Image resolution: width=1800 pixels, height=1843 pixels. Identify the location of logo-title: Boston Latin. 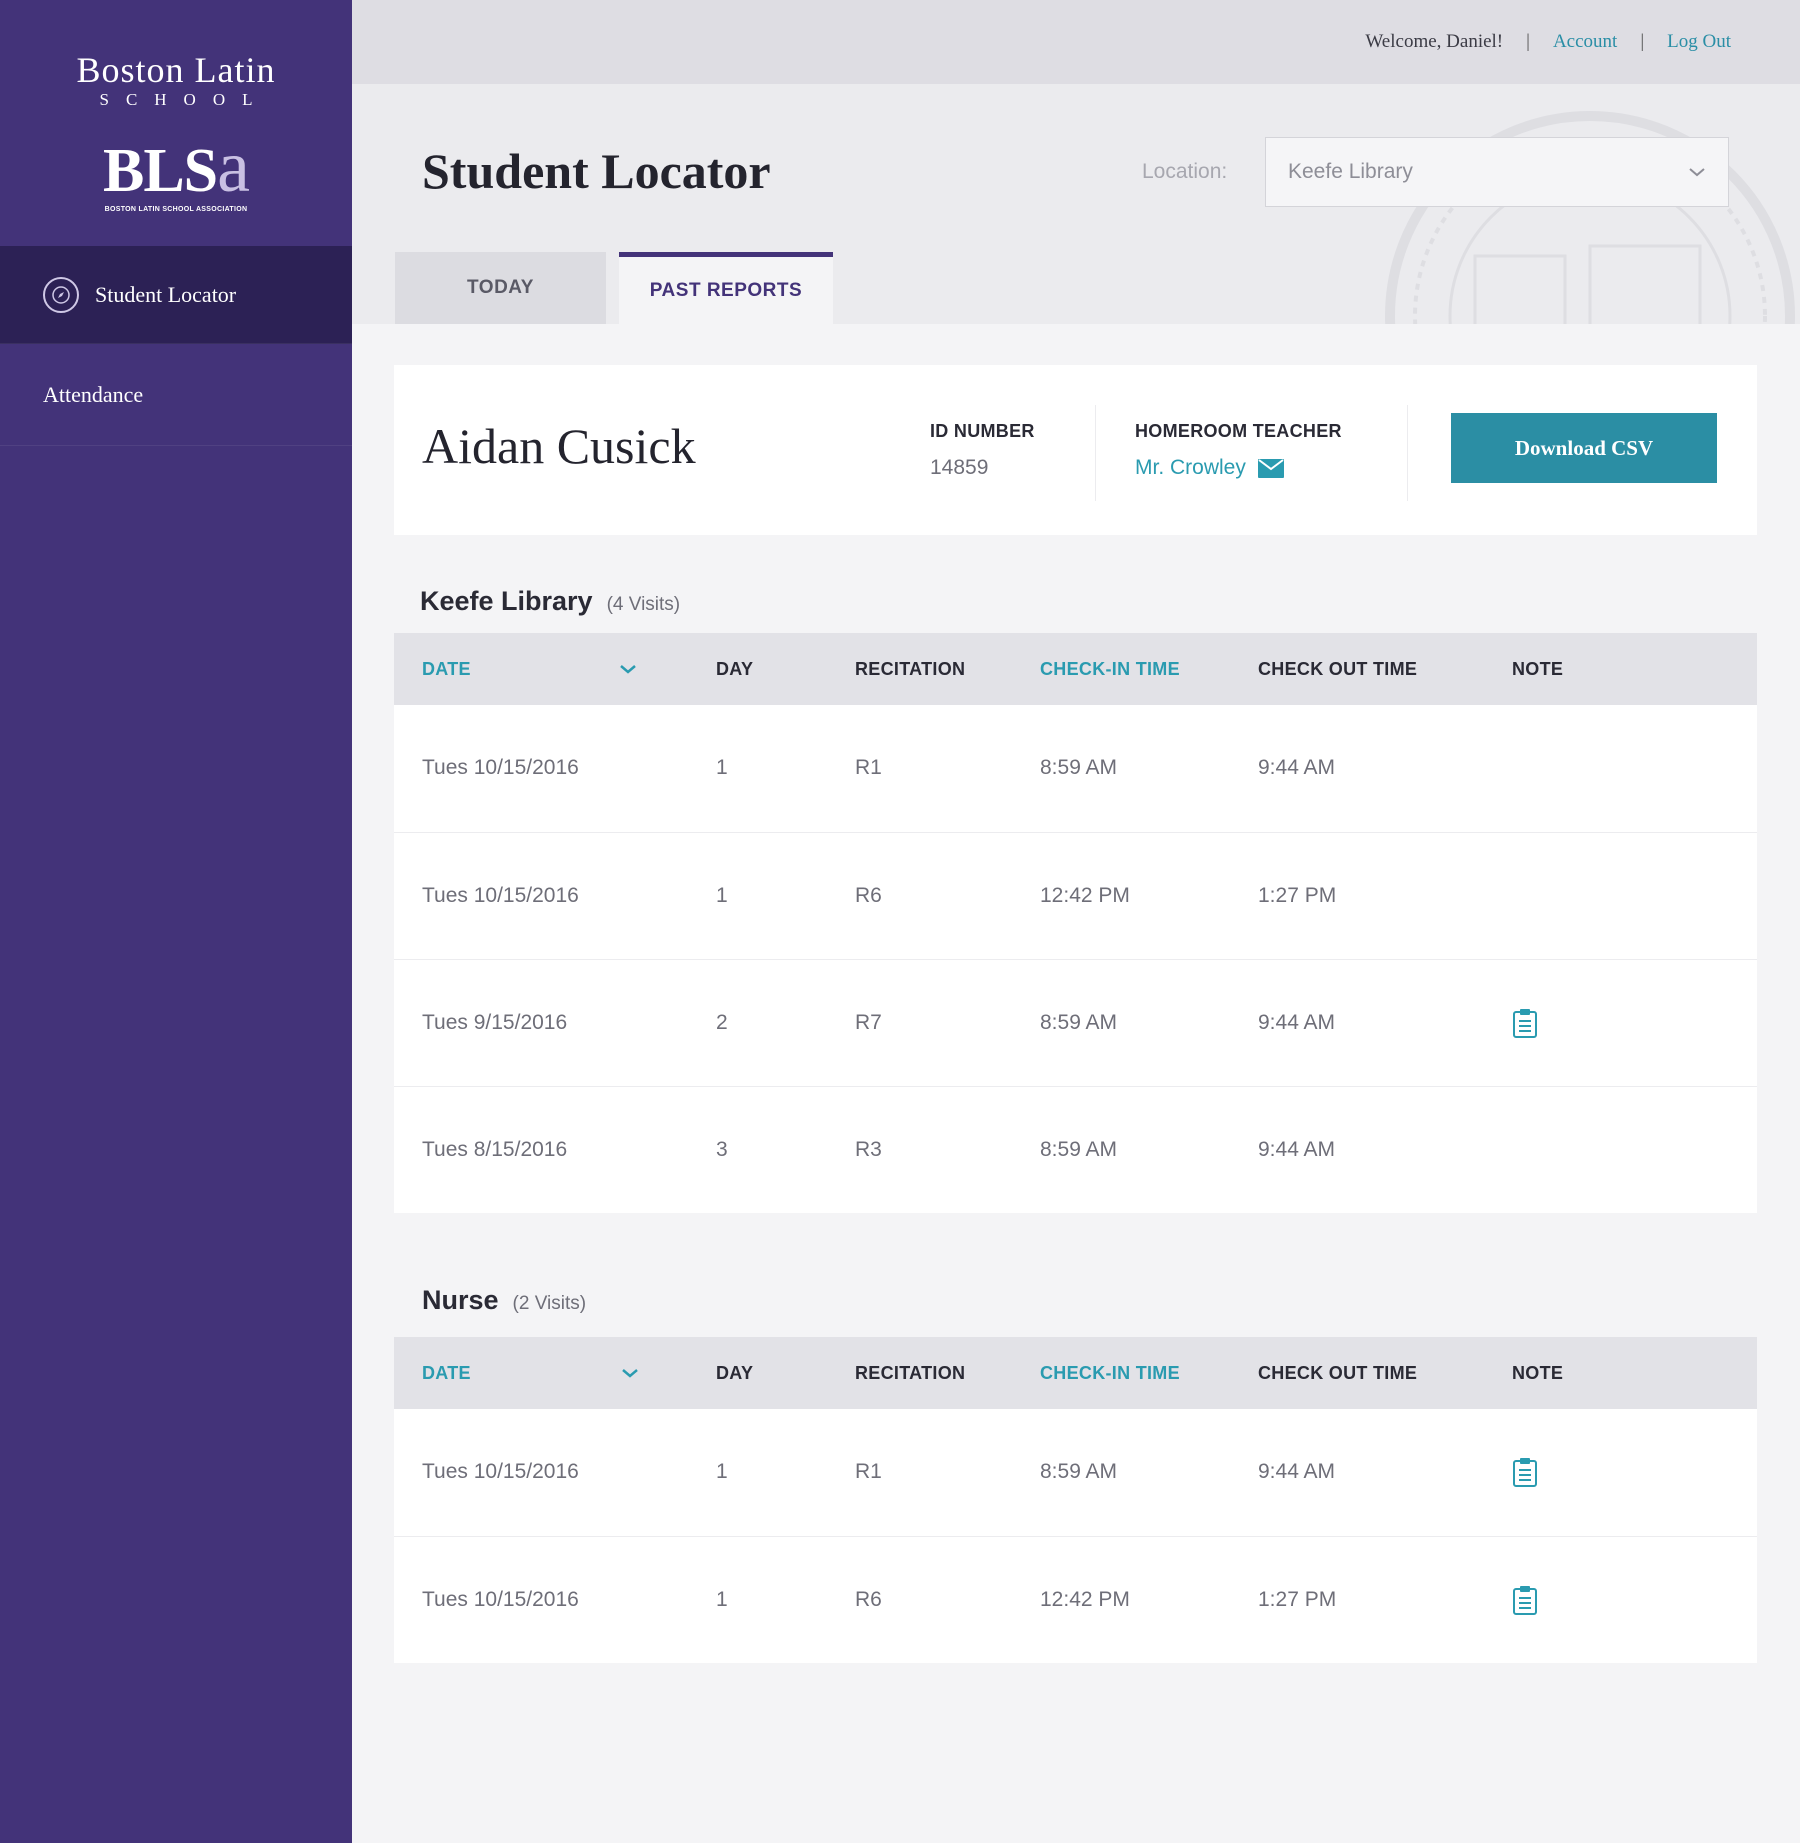
(176, 70).